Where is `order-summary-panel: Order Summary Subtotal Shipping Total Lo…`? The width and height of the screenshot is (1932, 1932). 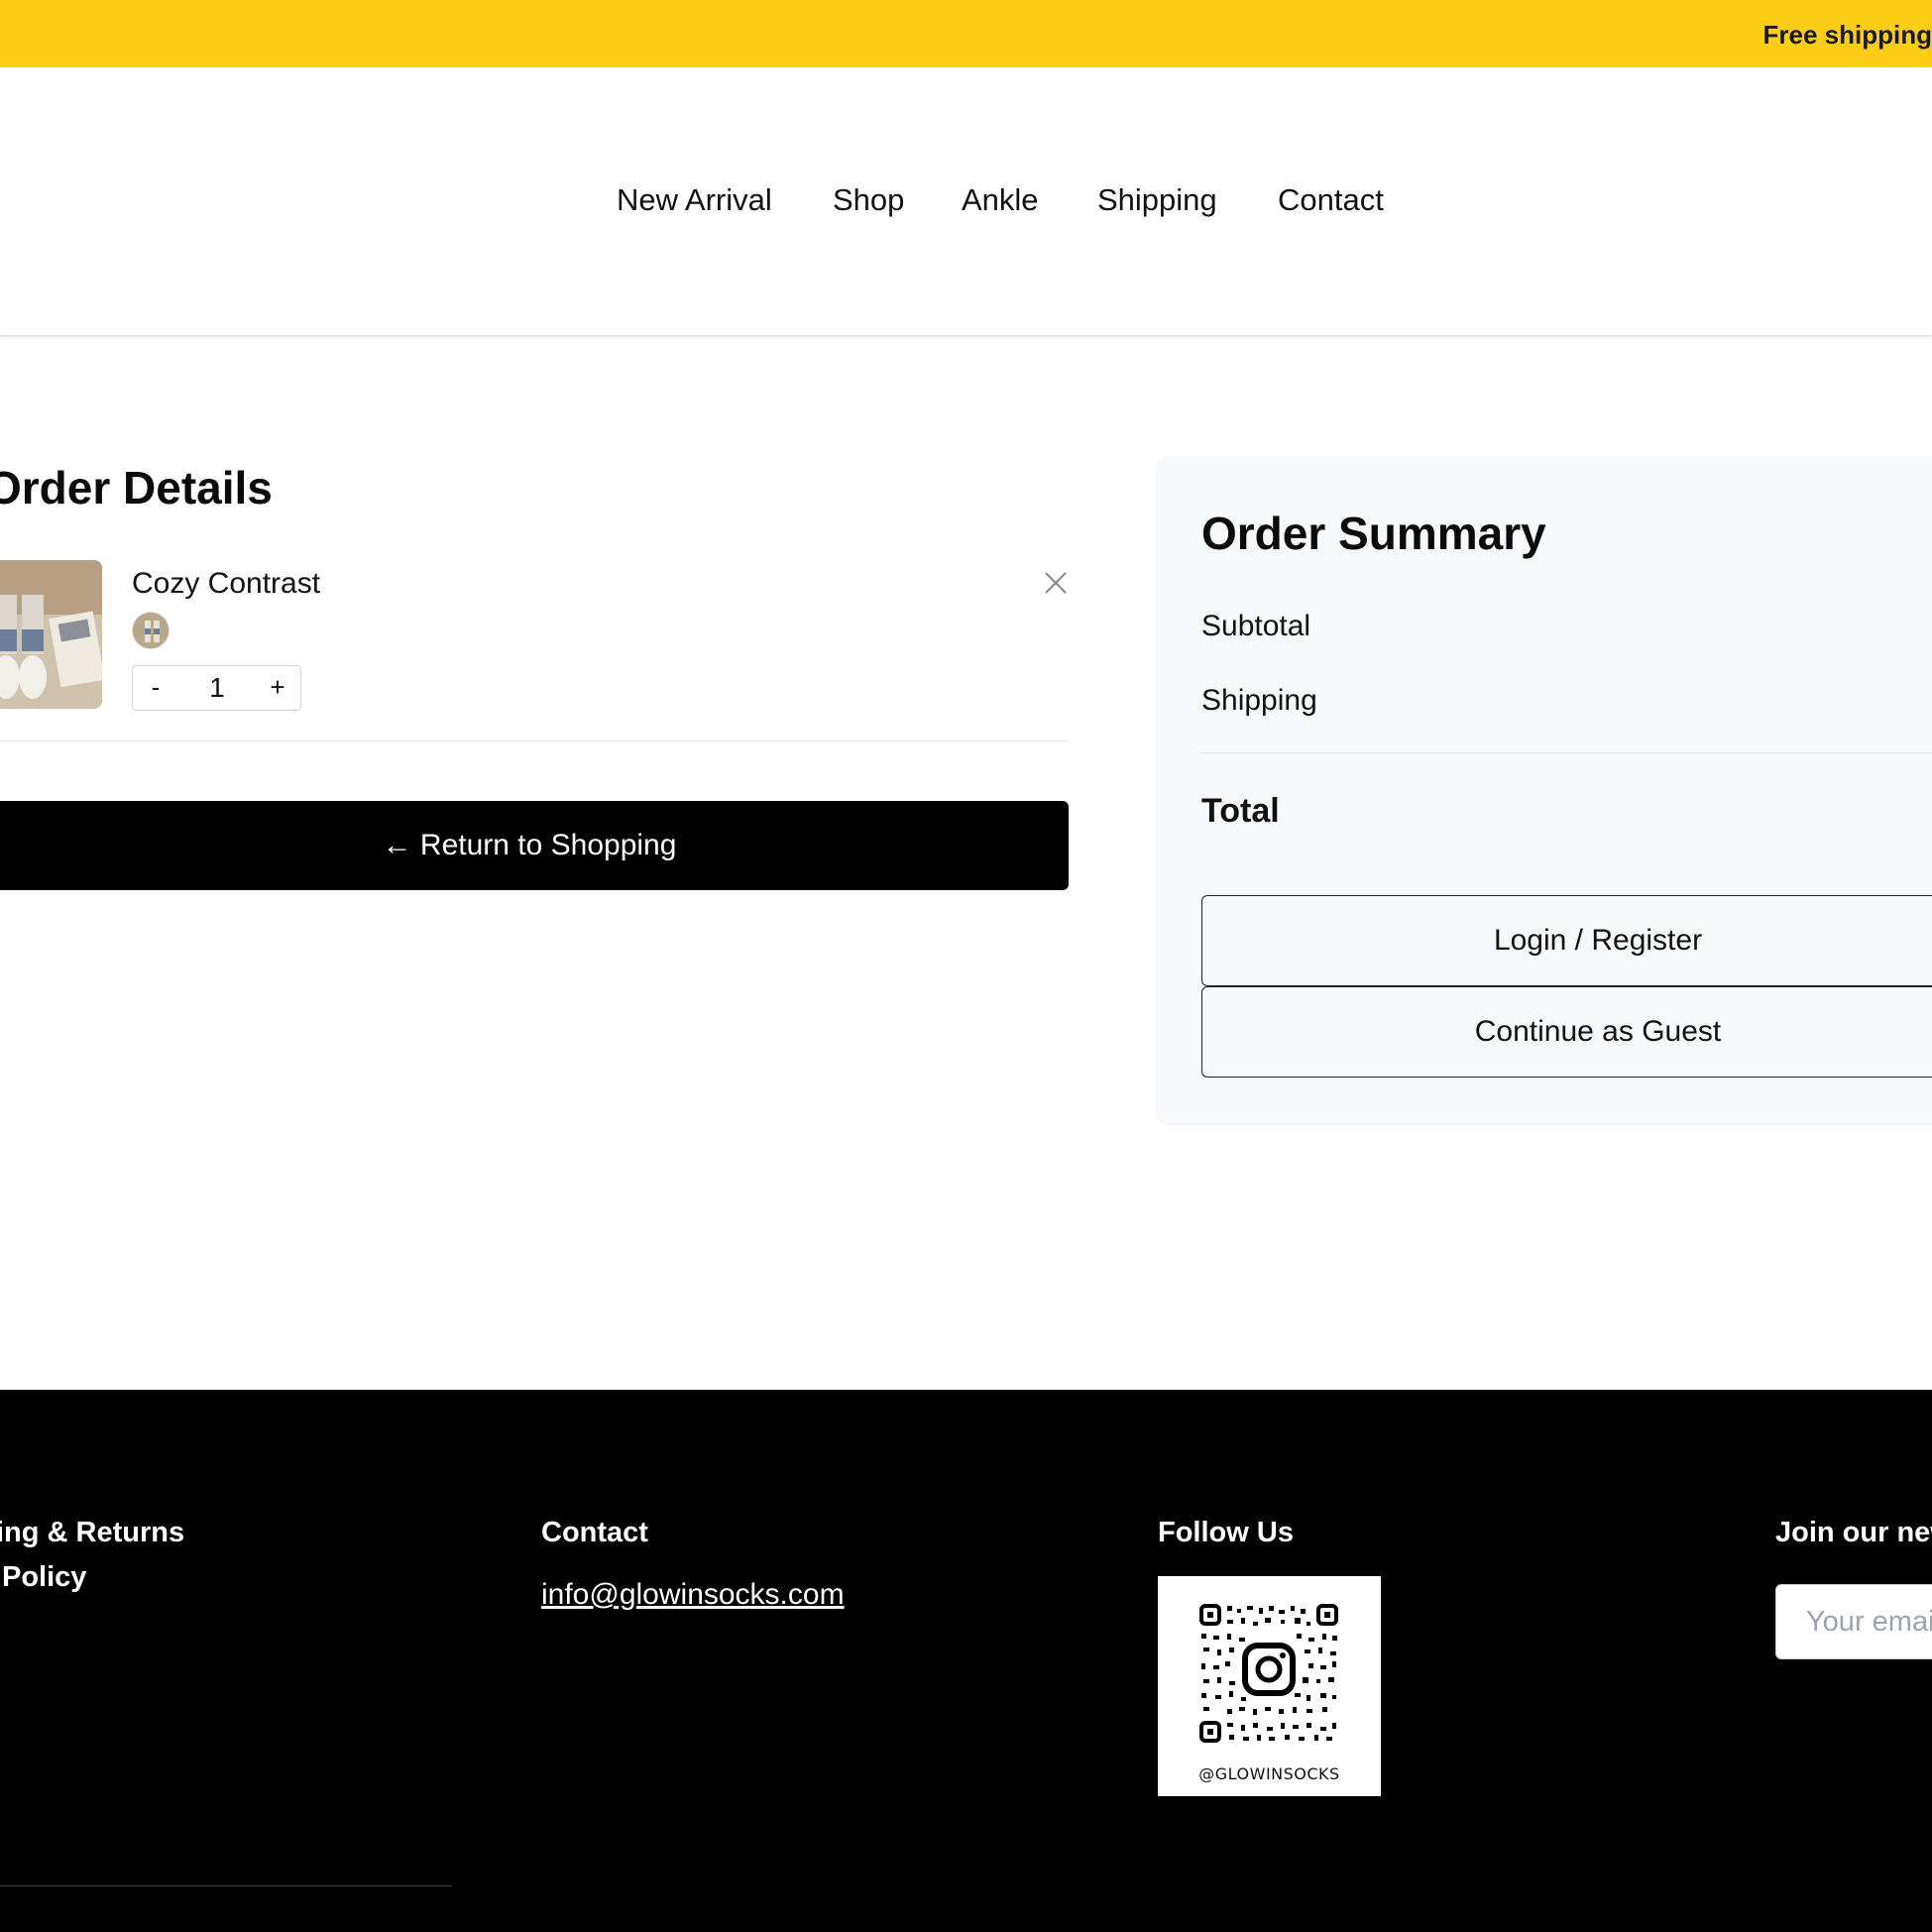
order-summary-panel: Order Summary Subtotal Shipping Total Lo… is located at coordinates (1544, 789).